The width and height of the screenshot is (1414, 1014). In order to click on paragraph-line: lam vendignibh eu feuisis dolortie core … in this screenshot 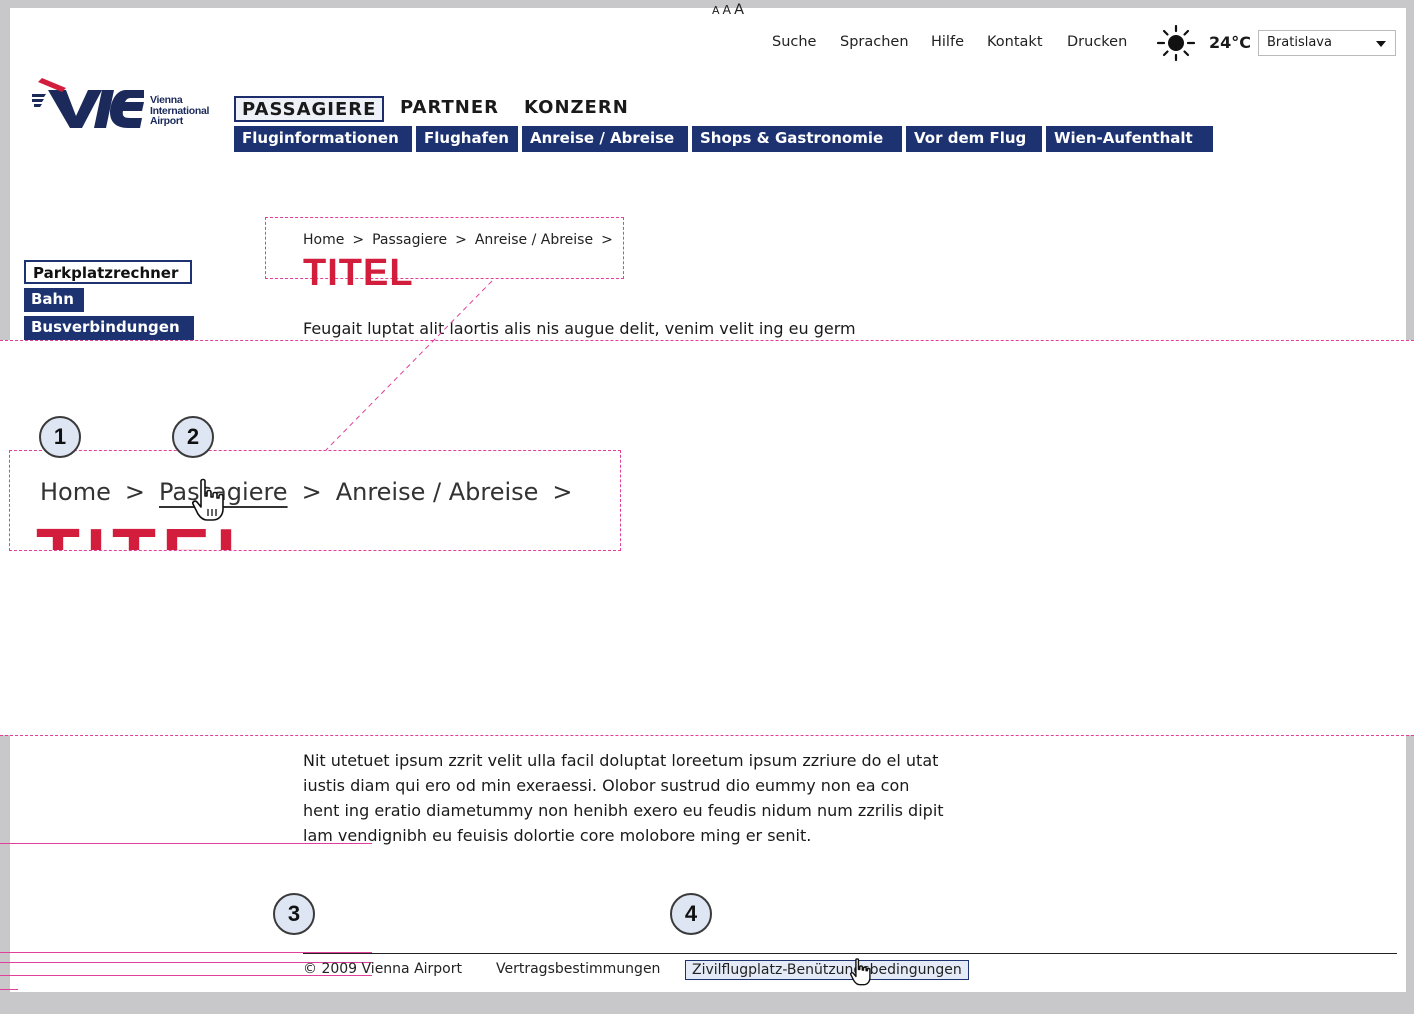, I will do `click(557, 835)`.